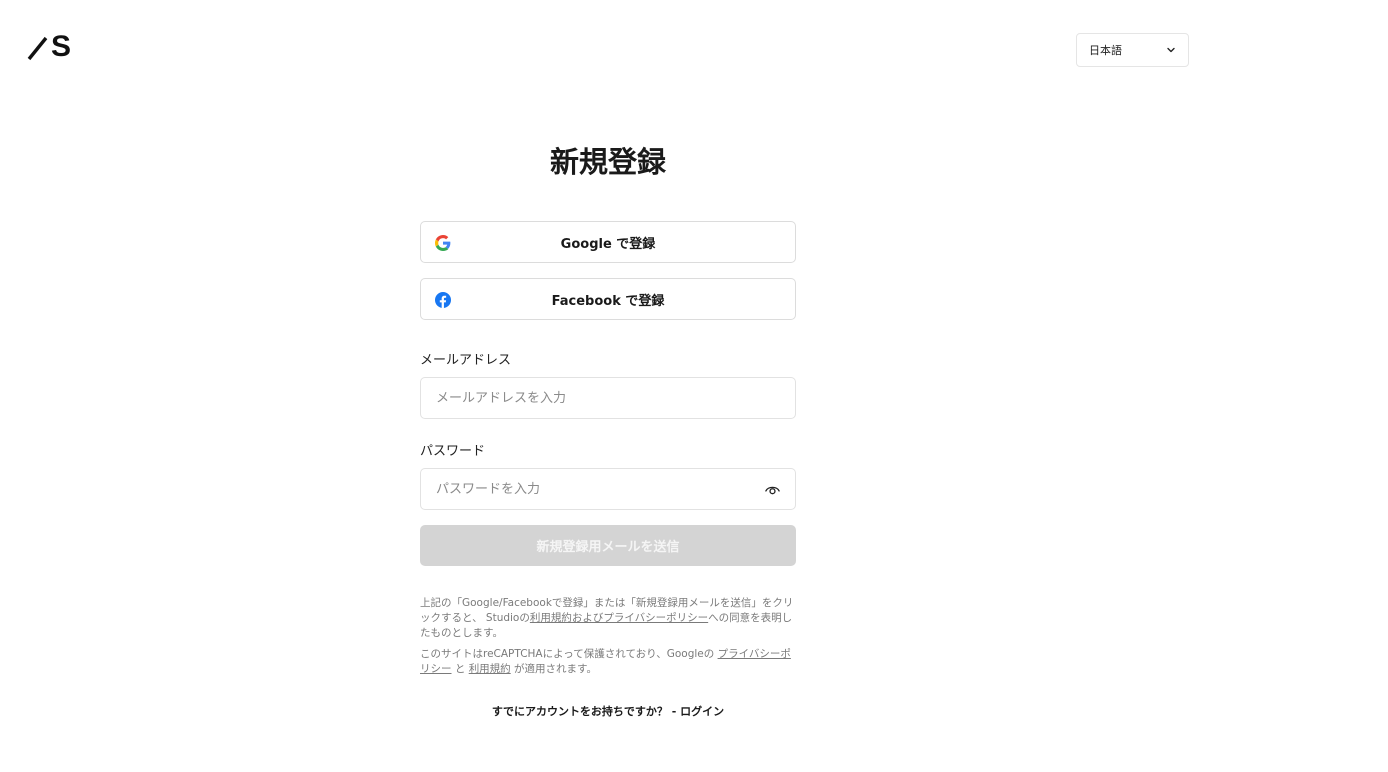  I want to click on facebook-signup-label: Facebook で登録, so click(608, 301).